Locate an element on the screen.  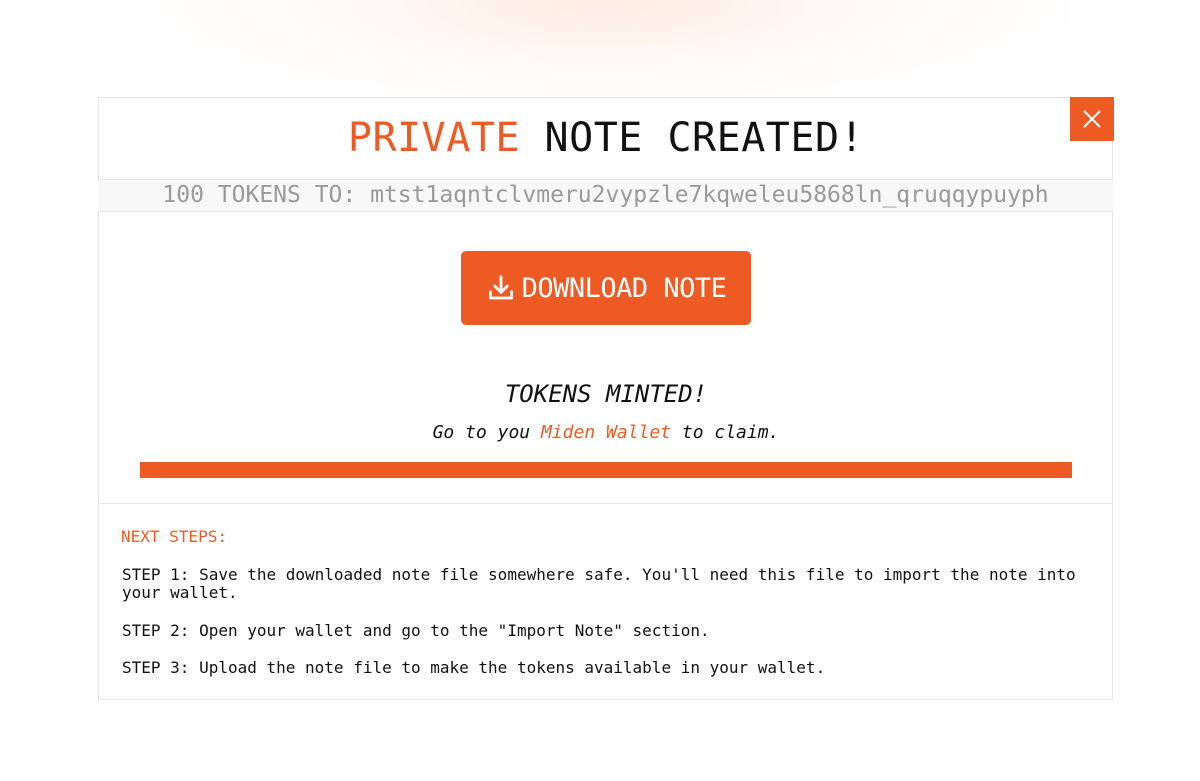
mint-progress-bar is located at coordinates (606, 470).